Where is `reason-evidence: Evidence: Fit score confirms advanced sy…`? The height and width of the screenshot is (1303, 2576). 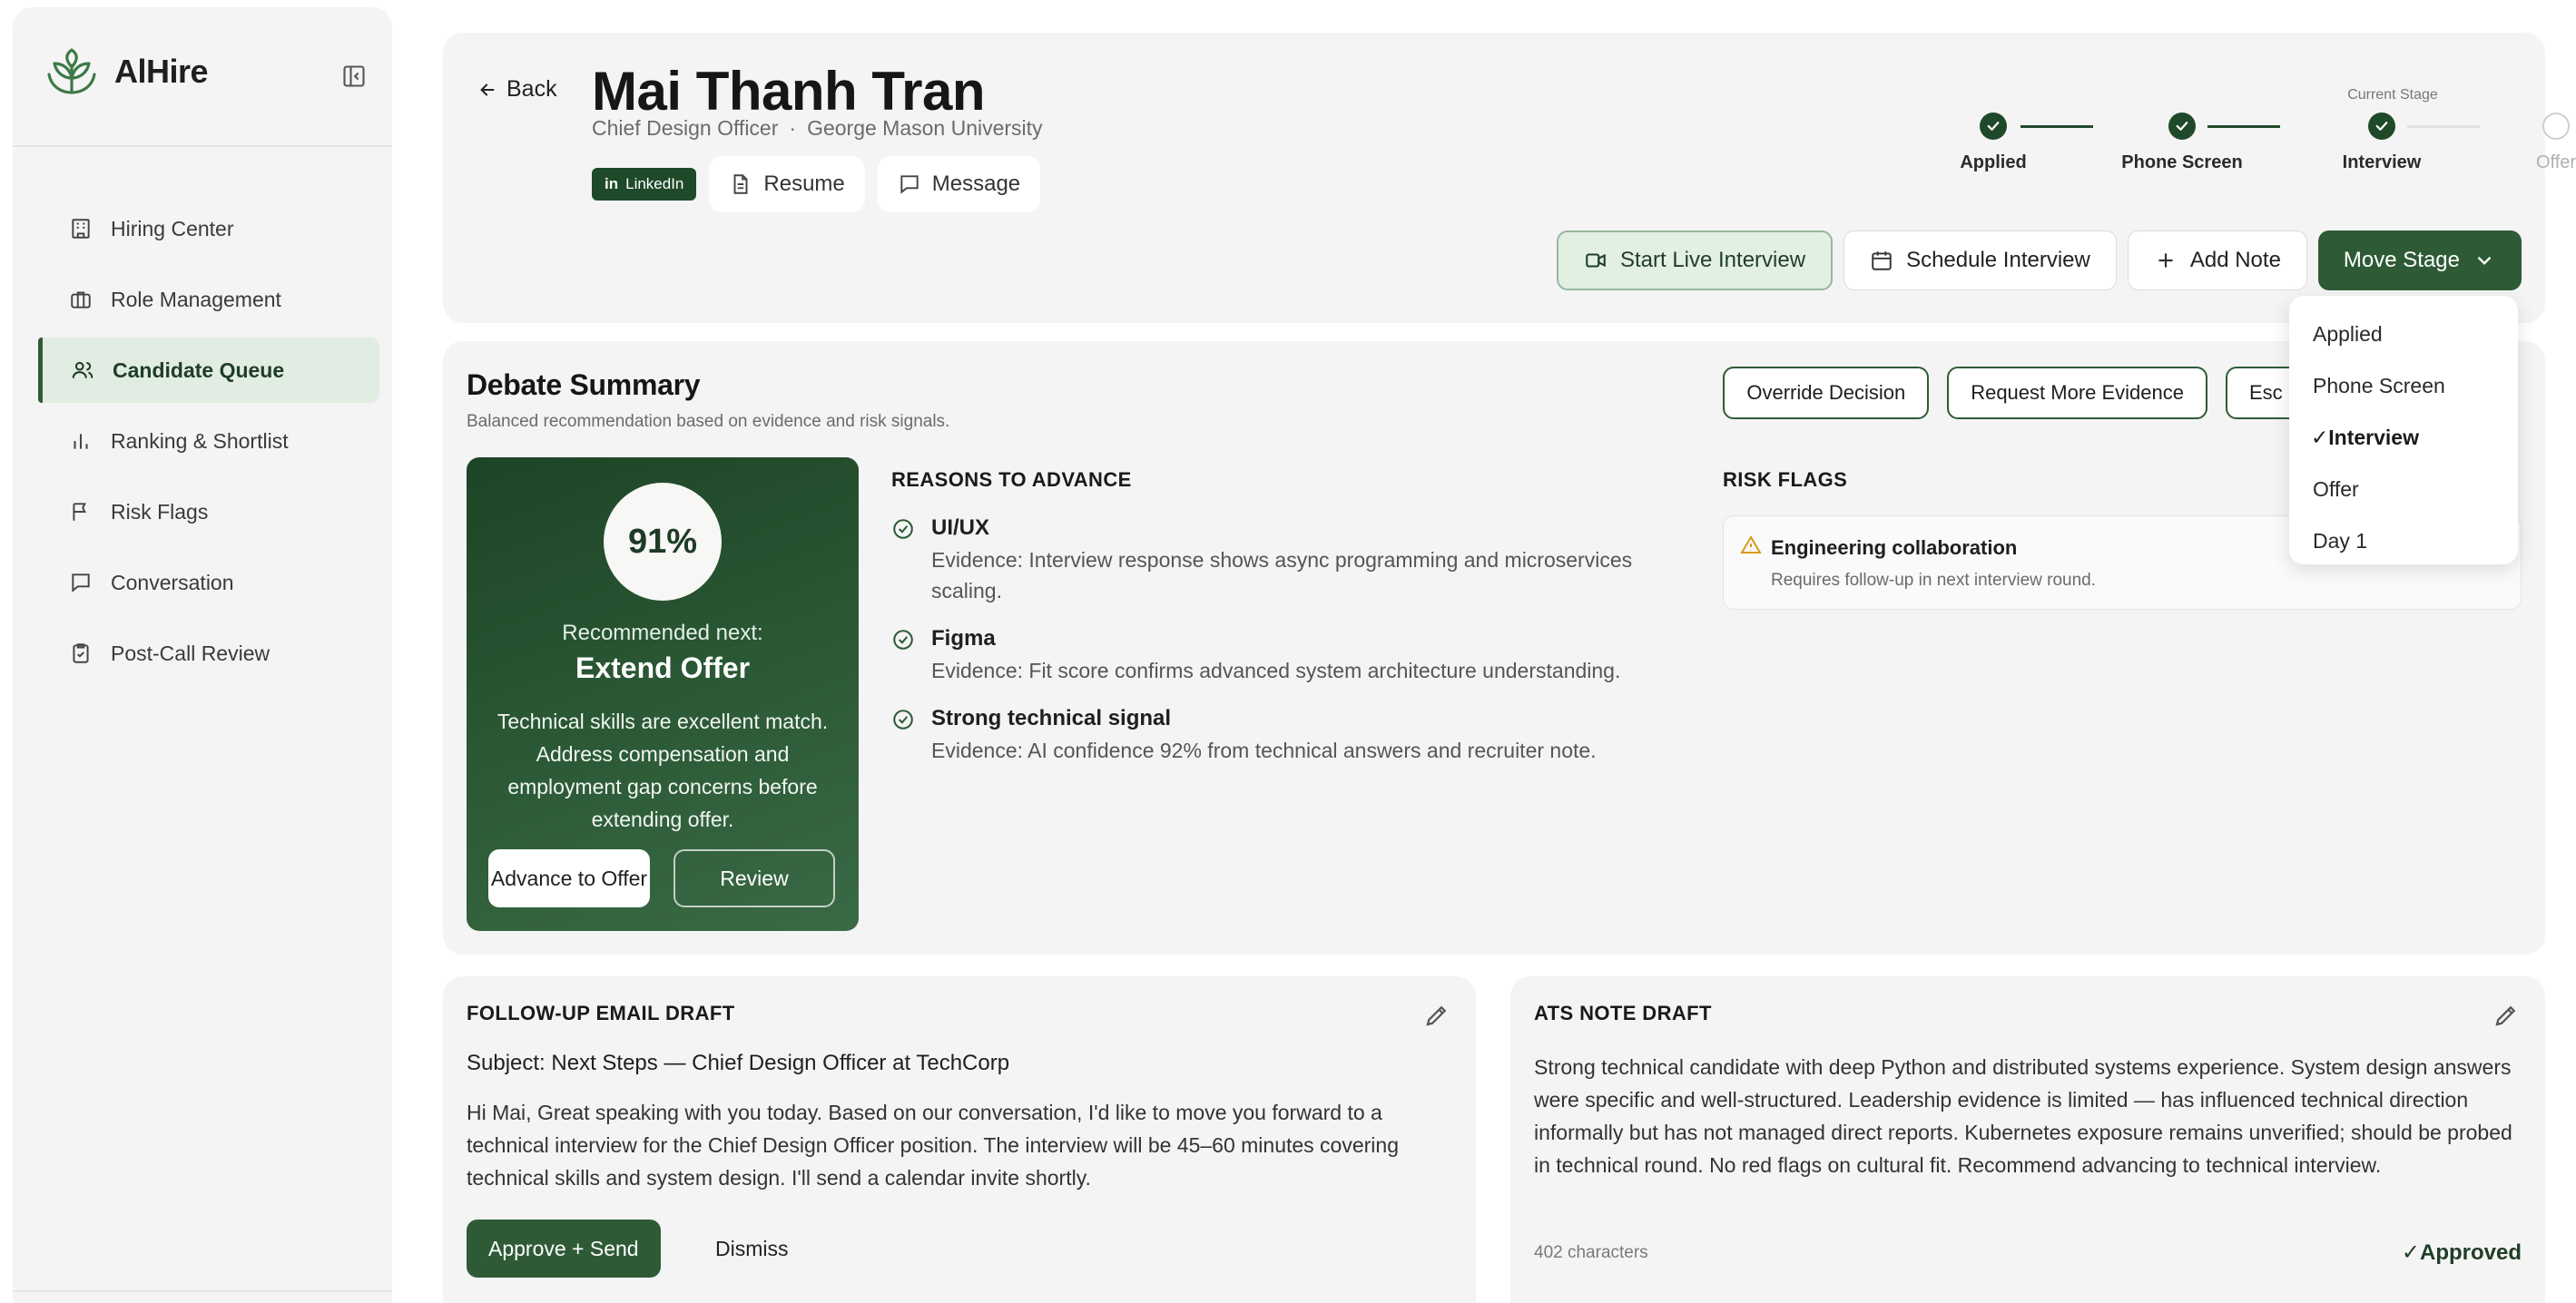 reason-evidence: Evidence: Fit score confirms advanced sy… is located at coordinates (1276, 670).